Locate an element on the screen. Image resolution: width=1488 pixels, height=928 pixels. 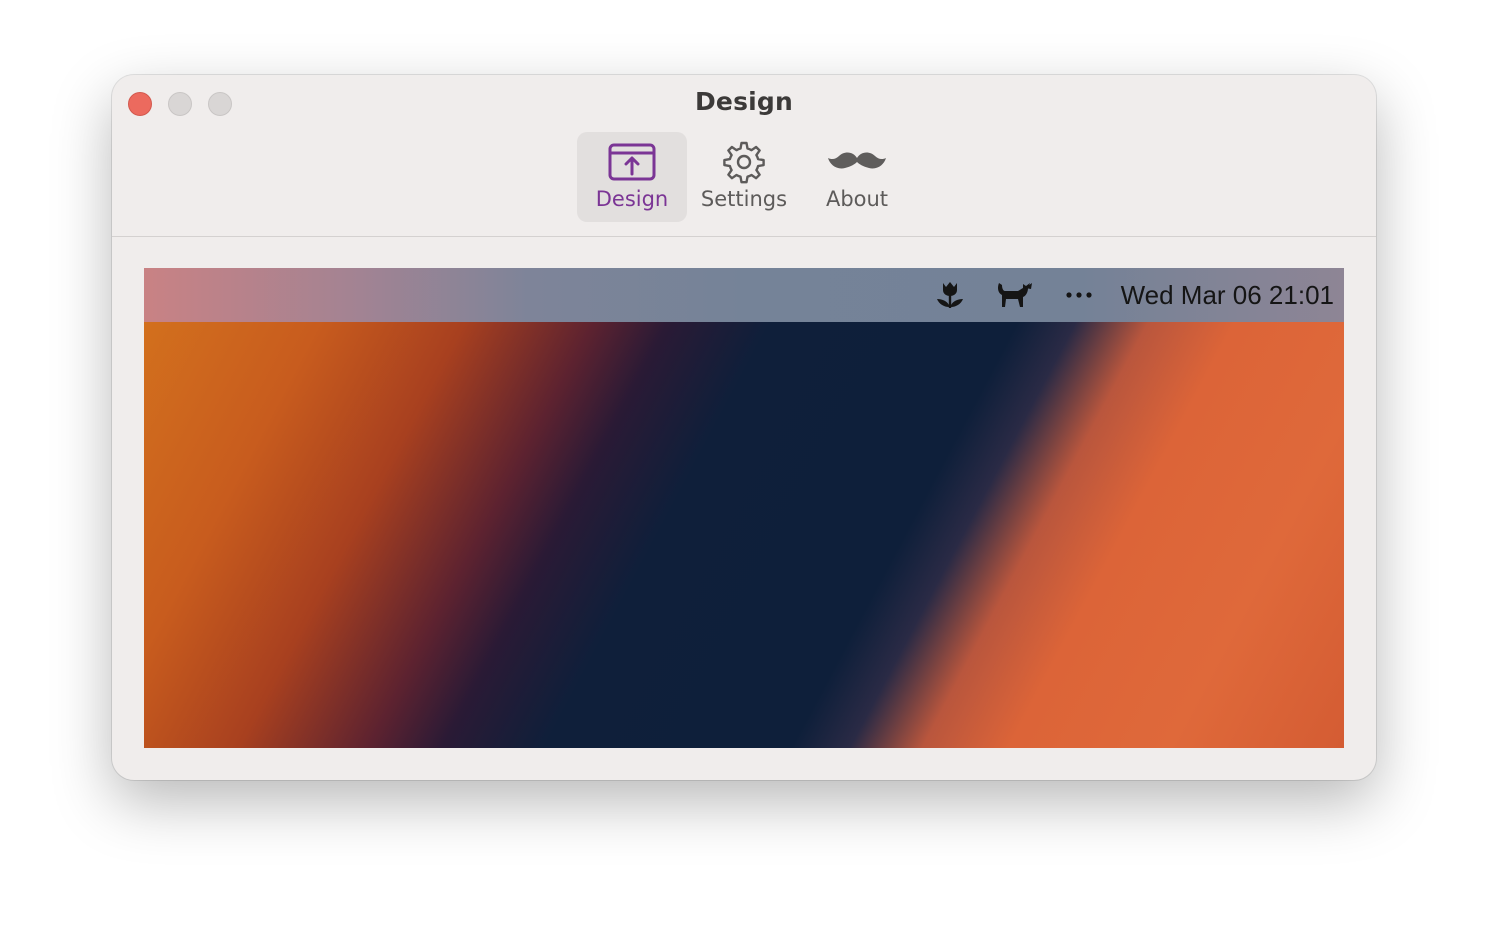
tab-about: About is located at coordinates (857, 177).